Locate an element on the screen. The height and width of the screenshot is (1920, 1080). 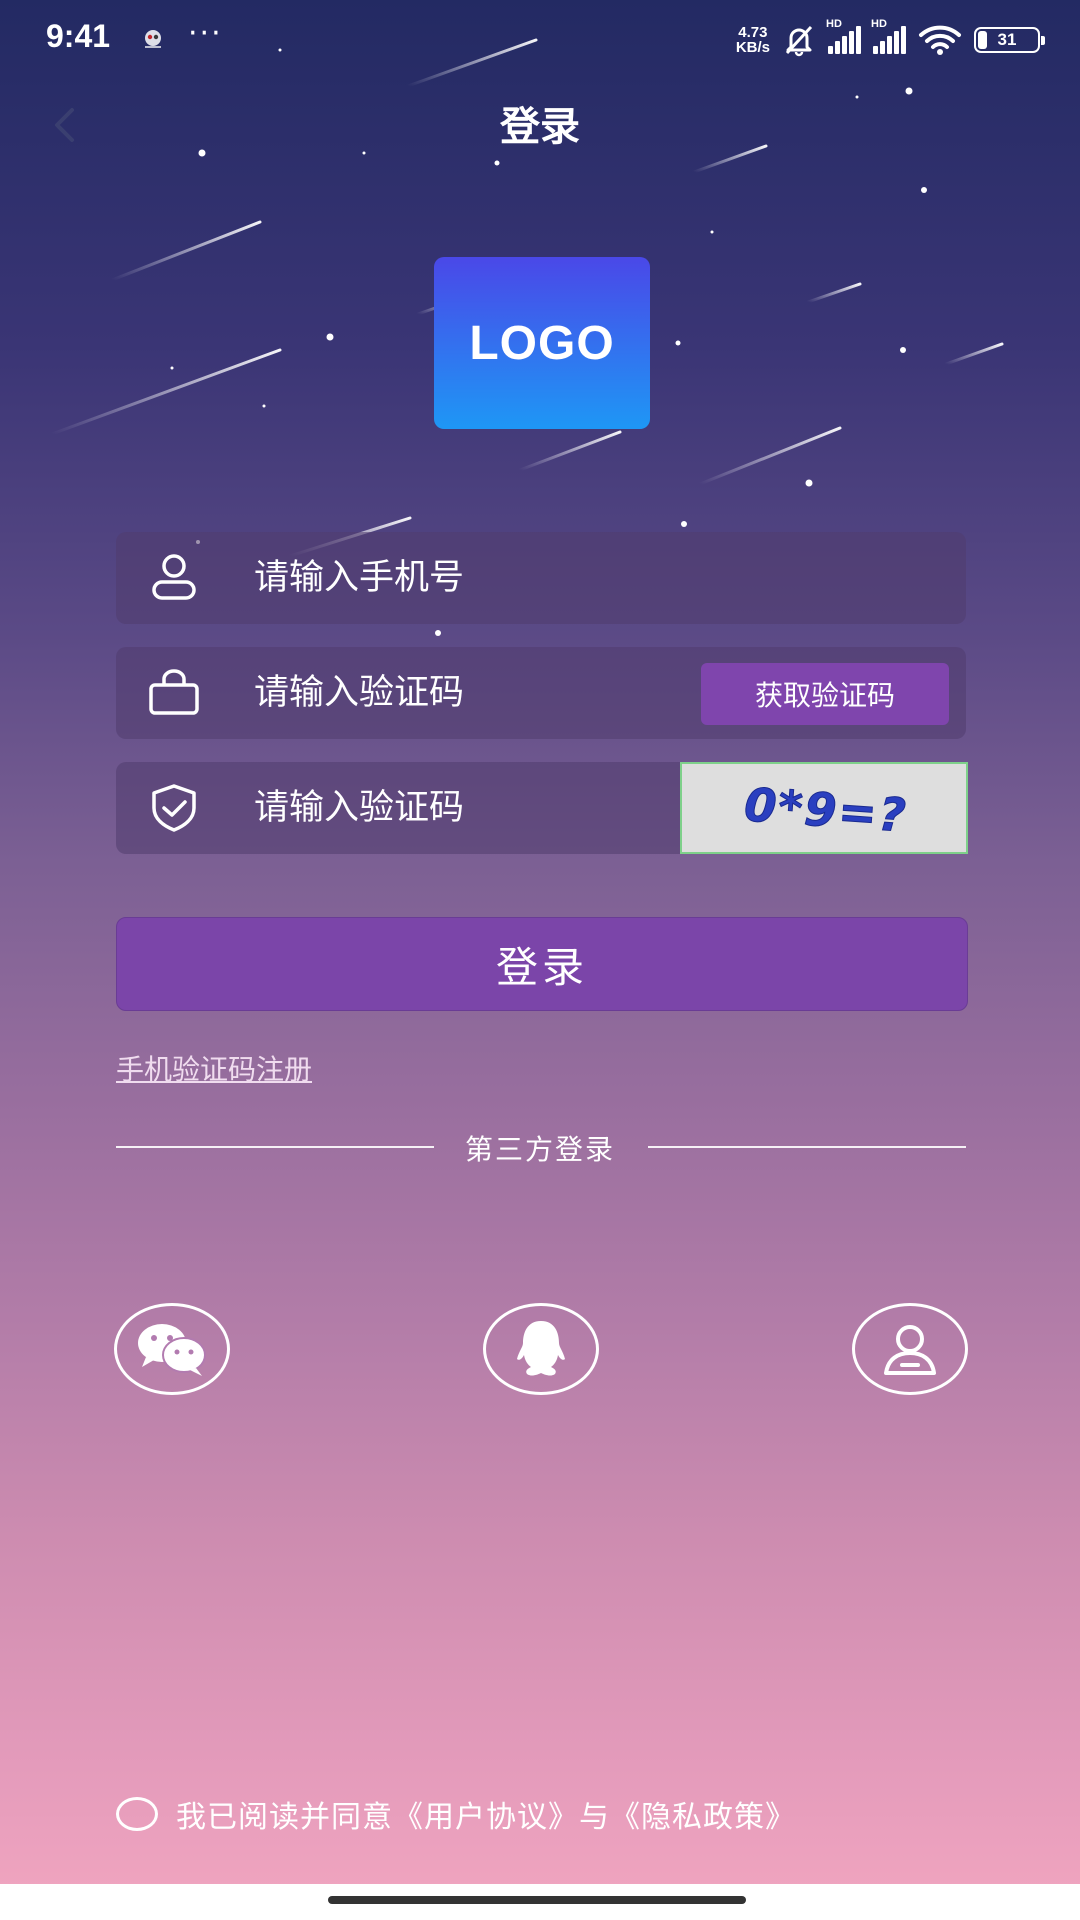
home-indicator is located at coordinates (537, 1900).